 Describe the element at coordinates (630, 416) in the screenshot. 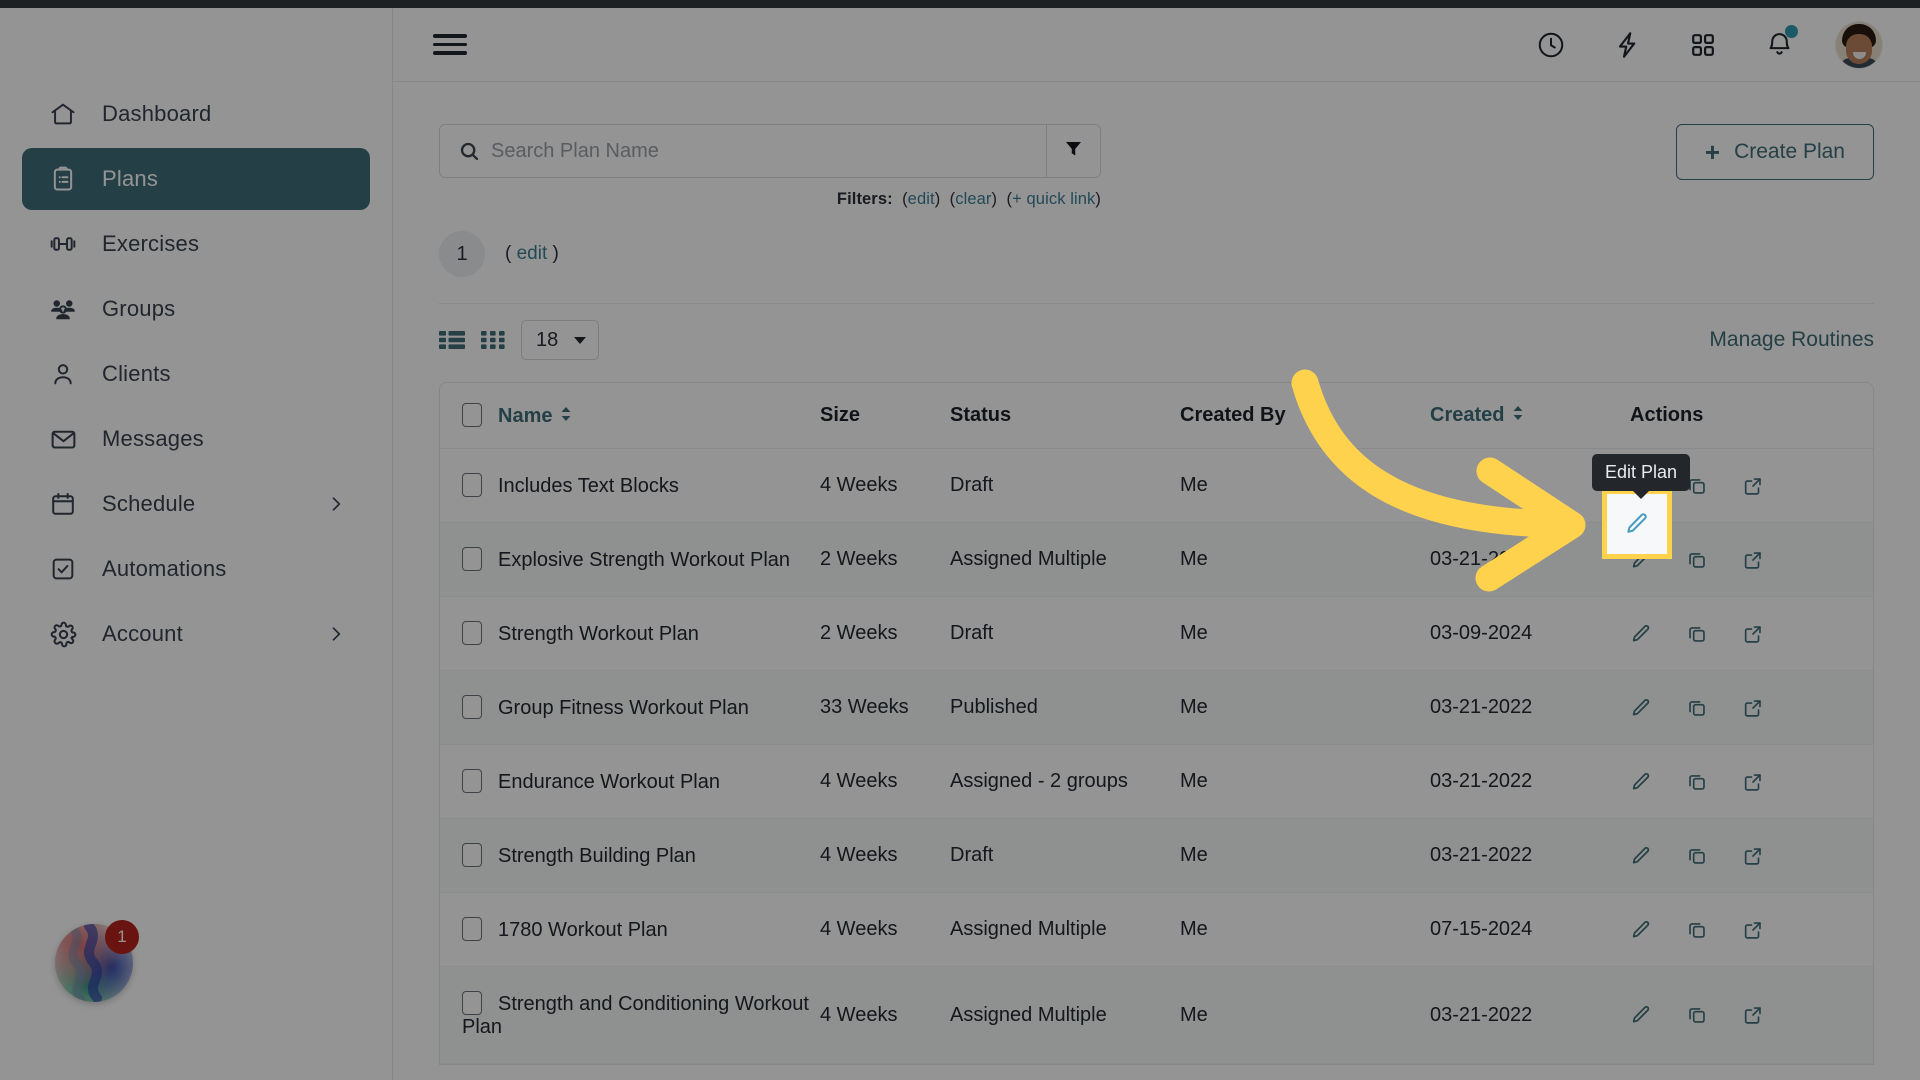

I see `column-header-name: Name` at that location.